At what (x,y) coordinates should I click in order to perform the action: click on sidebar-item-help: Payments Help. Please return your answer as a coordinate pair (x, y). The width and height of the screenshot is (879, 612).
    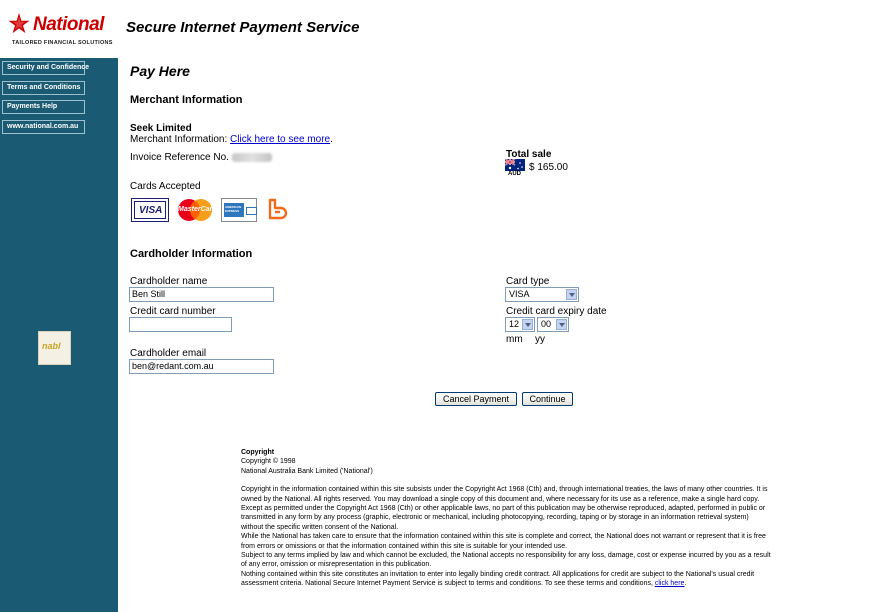
    Looking at the image, I should click on (43, 107).